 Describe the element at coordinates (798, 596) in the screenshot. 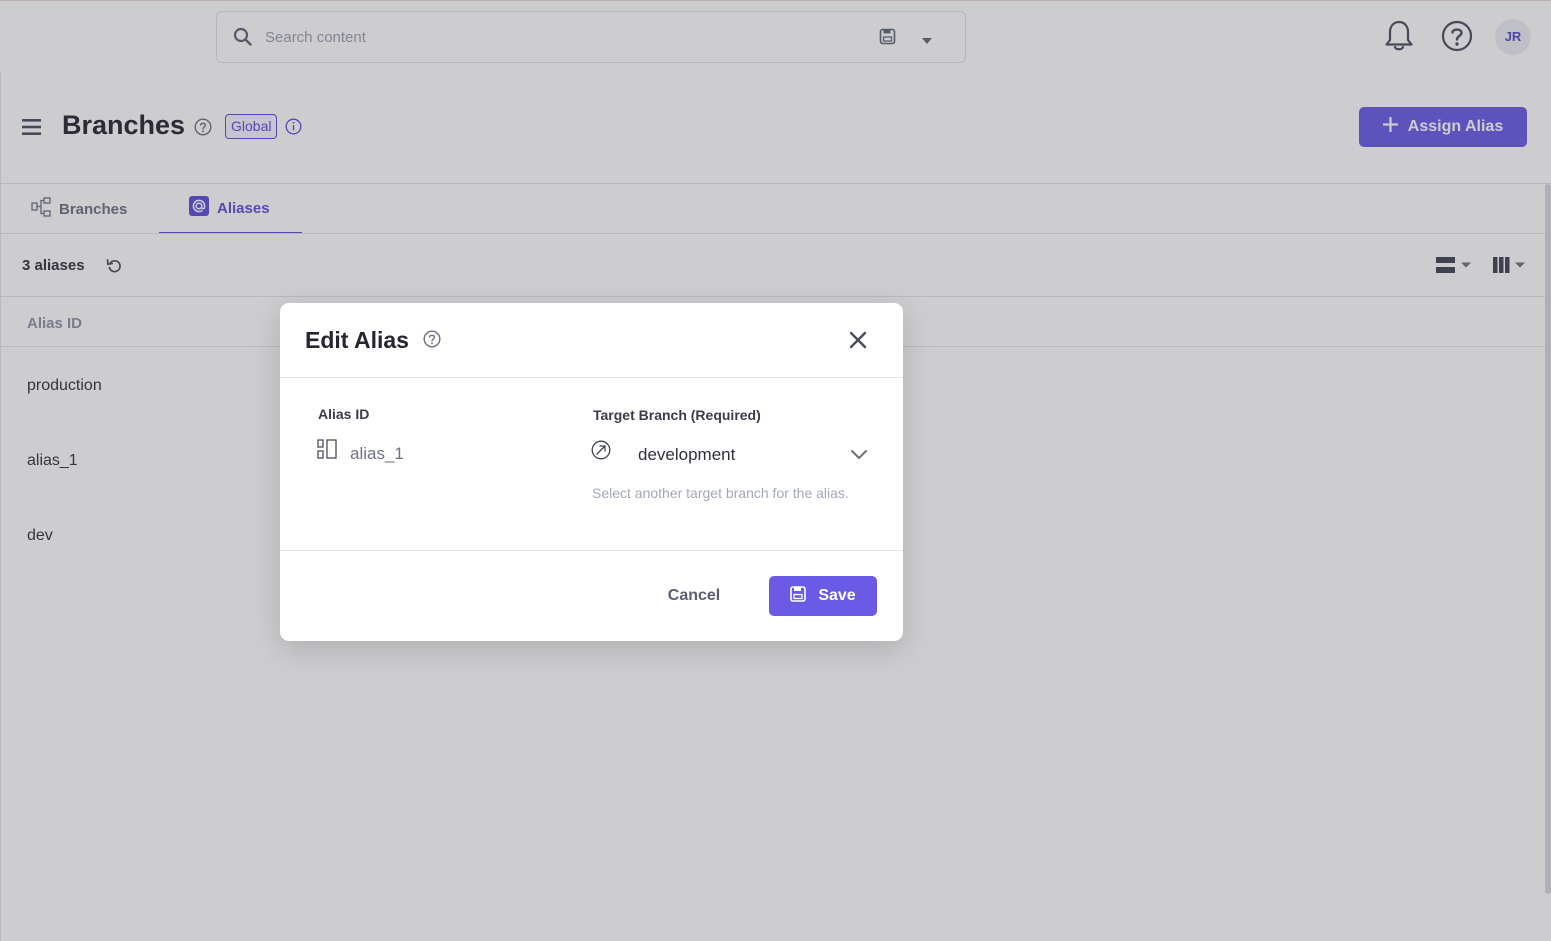

I see `save-icon` at that location.